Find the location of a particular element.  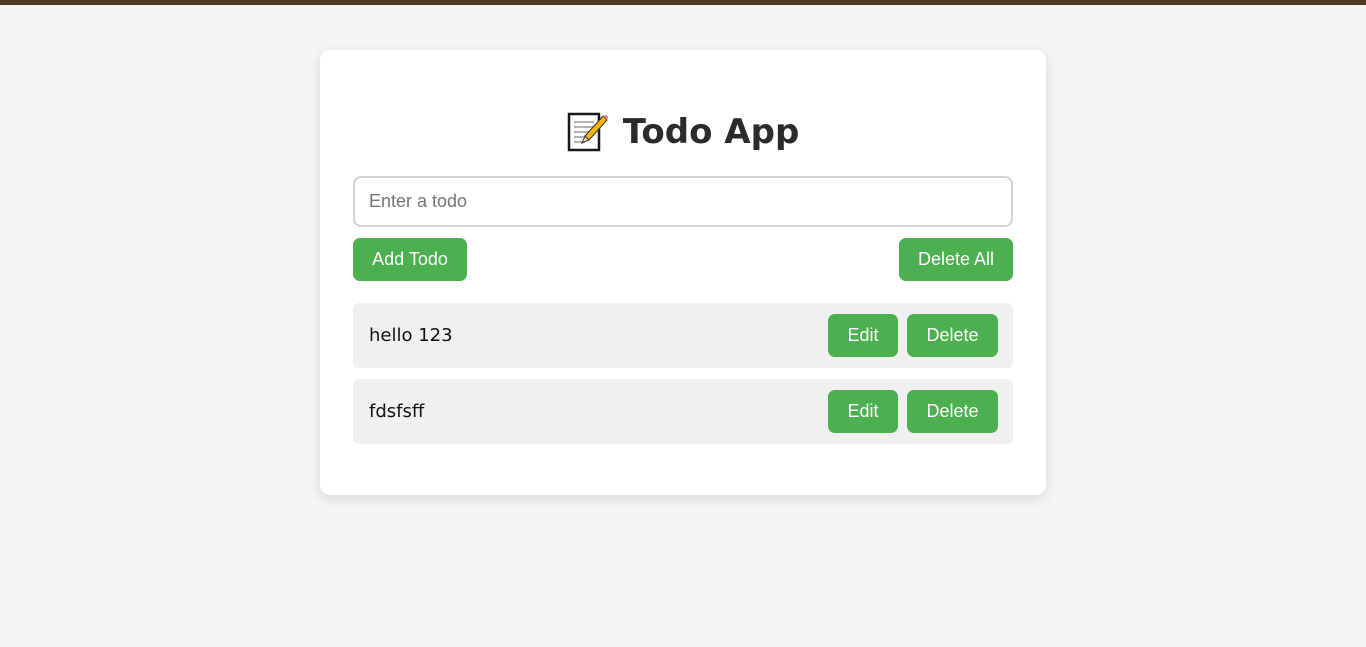

page-title: Todo App is located at coordinates (683, 132).